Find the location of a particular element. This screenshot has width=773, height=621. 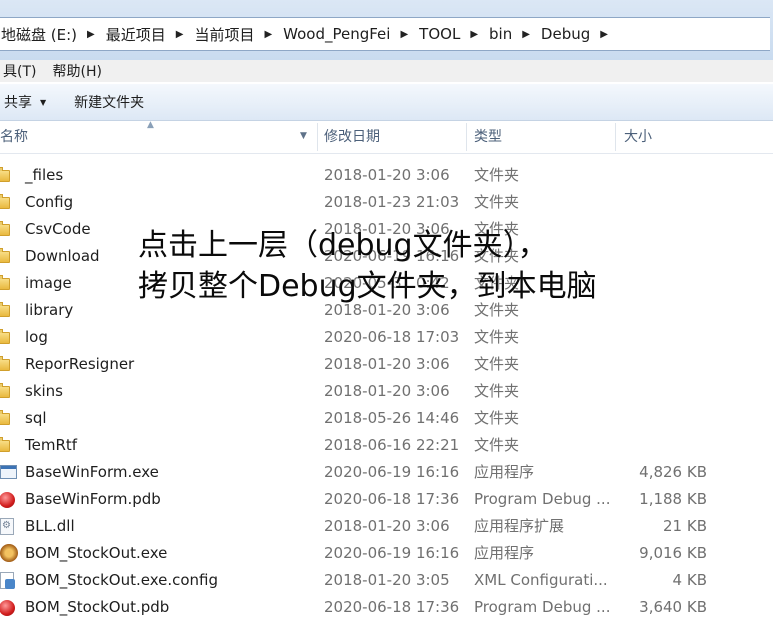

share-button: 共享 ▼ is located at coordinates (25, 102).